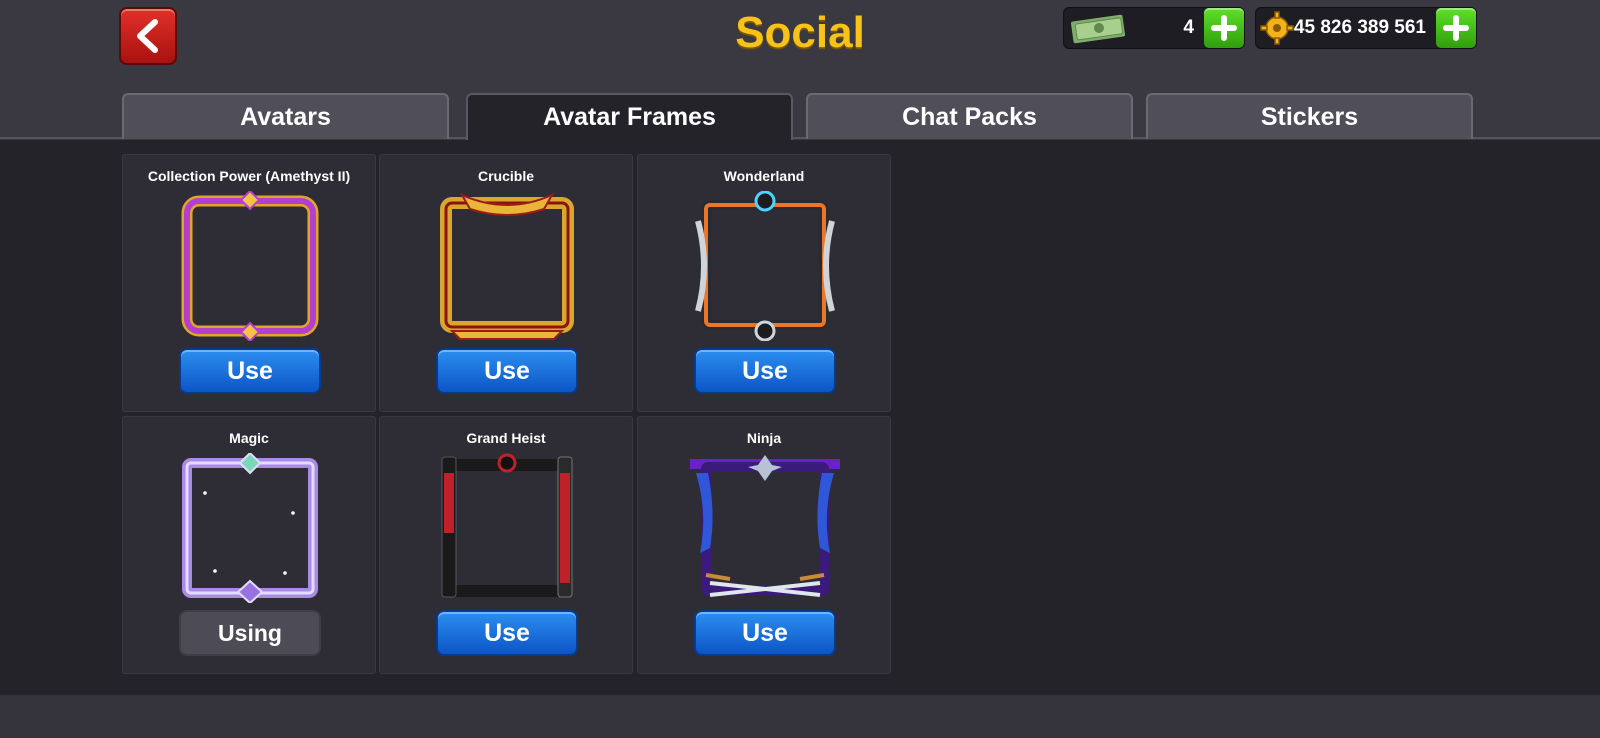 The image size is (1600, 738). What do you see at coordinates (969, 116) in the screenshot?
I see `tab-chat-packs: Chat Packs` at bounding box center [969, 116].